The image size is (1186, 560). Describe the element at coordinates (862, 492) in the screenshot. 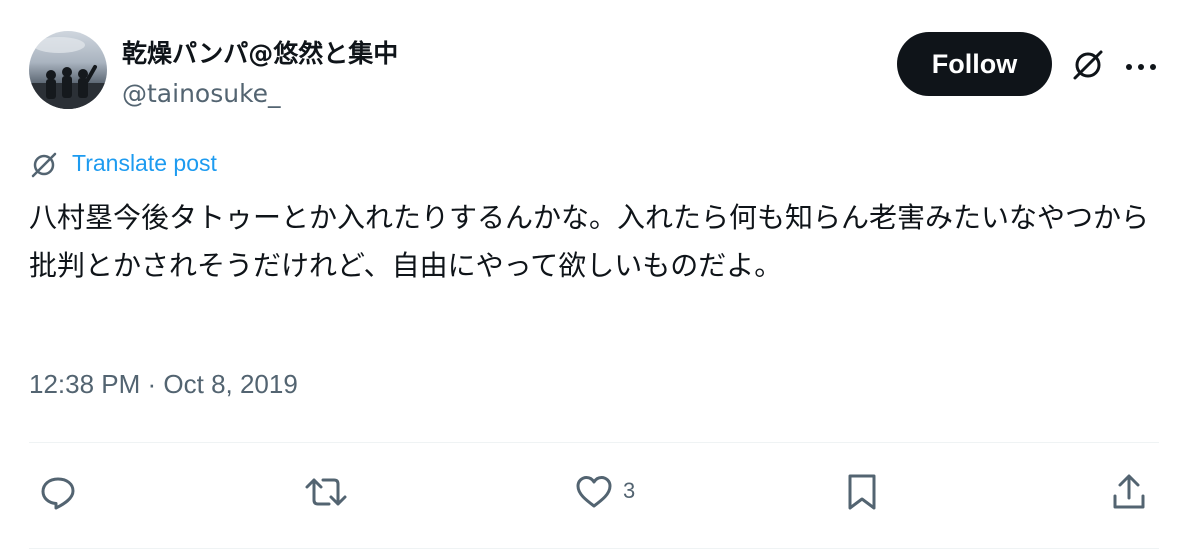

I see `bookmark-icon` at that location.